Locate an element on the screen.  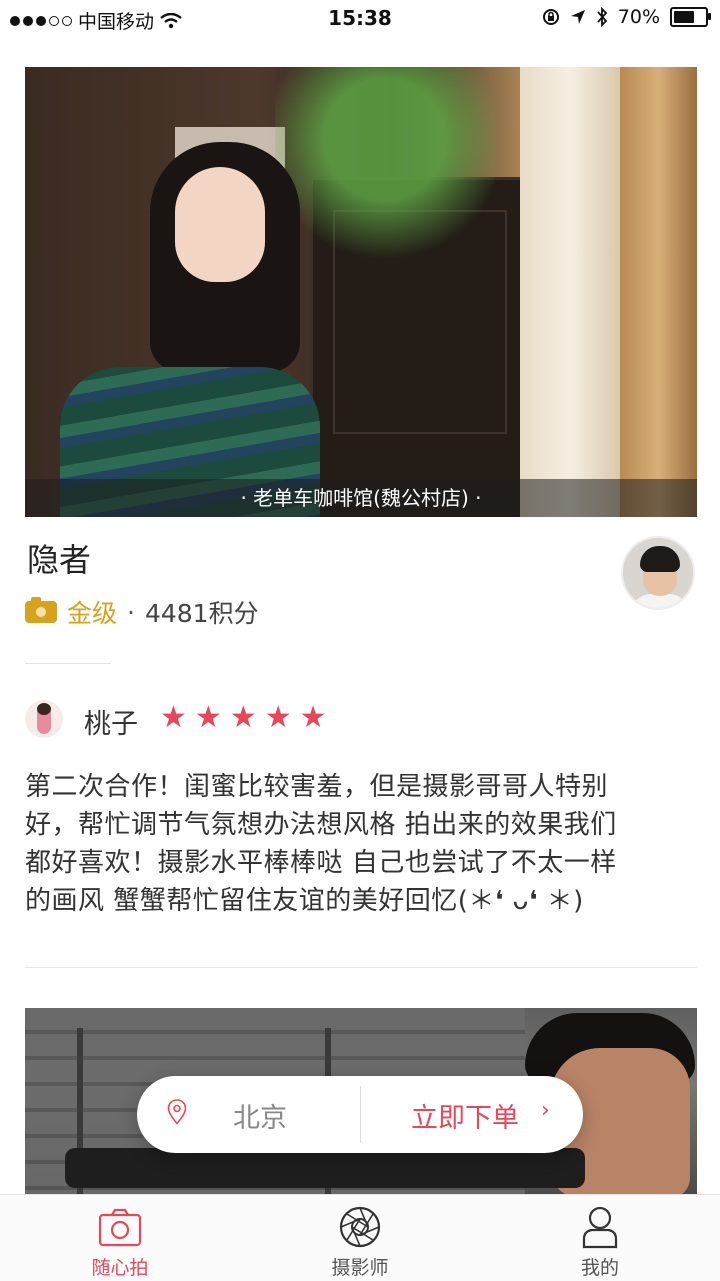
system-indicators: 70% is located at coordinates (626, 17).